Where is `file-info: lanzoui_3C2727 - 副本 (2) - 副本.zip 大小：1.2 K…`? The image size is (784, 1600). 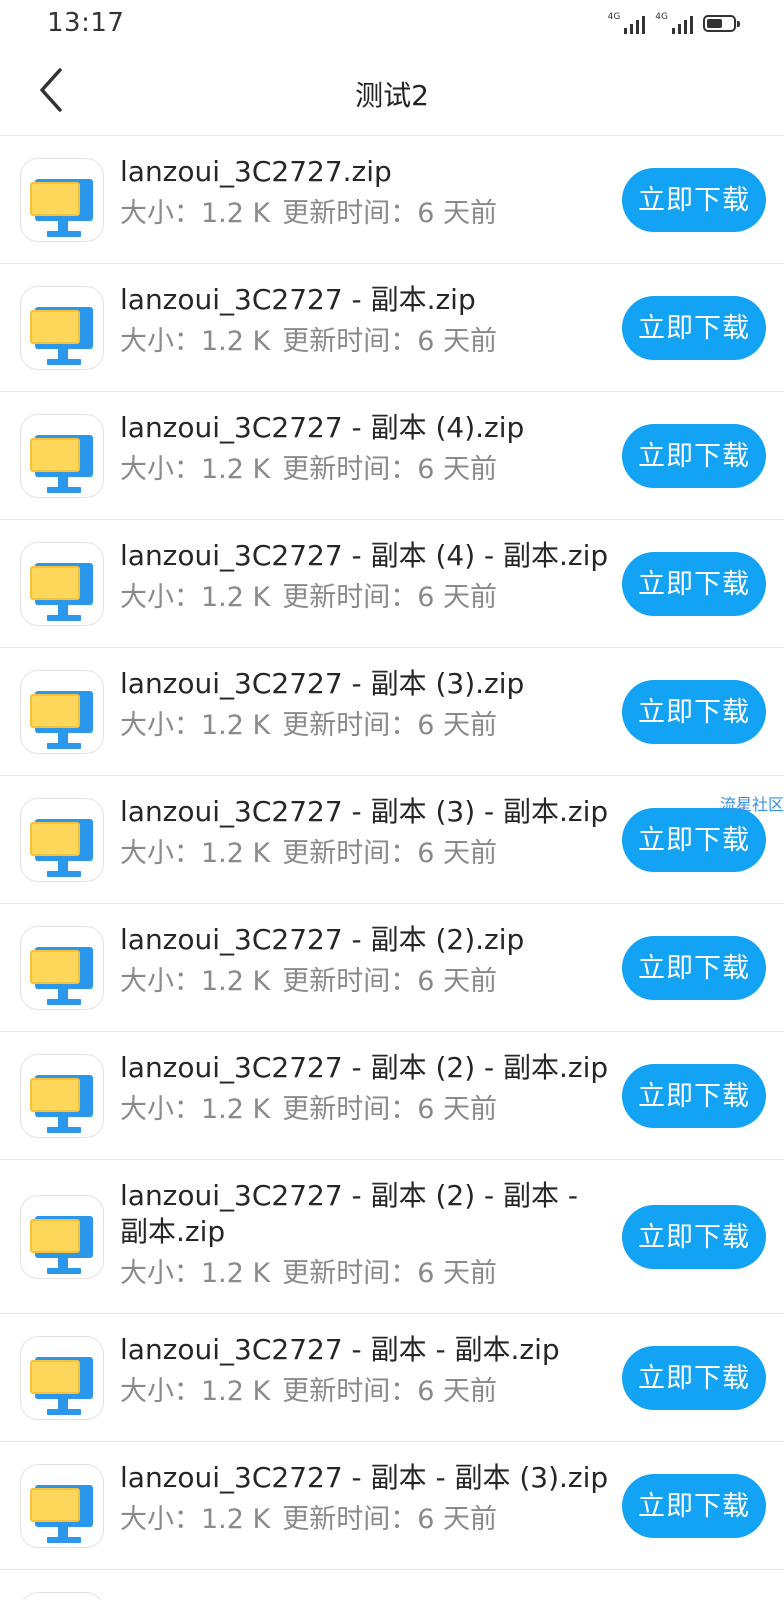
file-info: lanzoui_3C2727 - 副本 (2) - 副本.zip 大小：1.2 K… is located at coordinates (365, 1088).